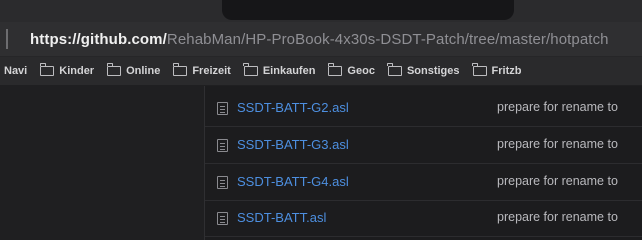 The height and width of the screenshot is (240, 642). What do you see at coordinates (289, 71) in the screenshot?
I see `bookmark-label: Einkaufen` at bounding box center [289, 71].